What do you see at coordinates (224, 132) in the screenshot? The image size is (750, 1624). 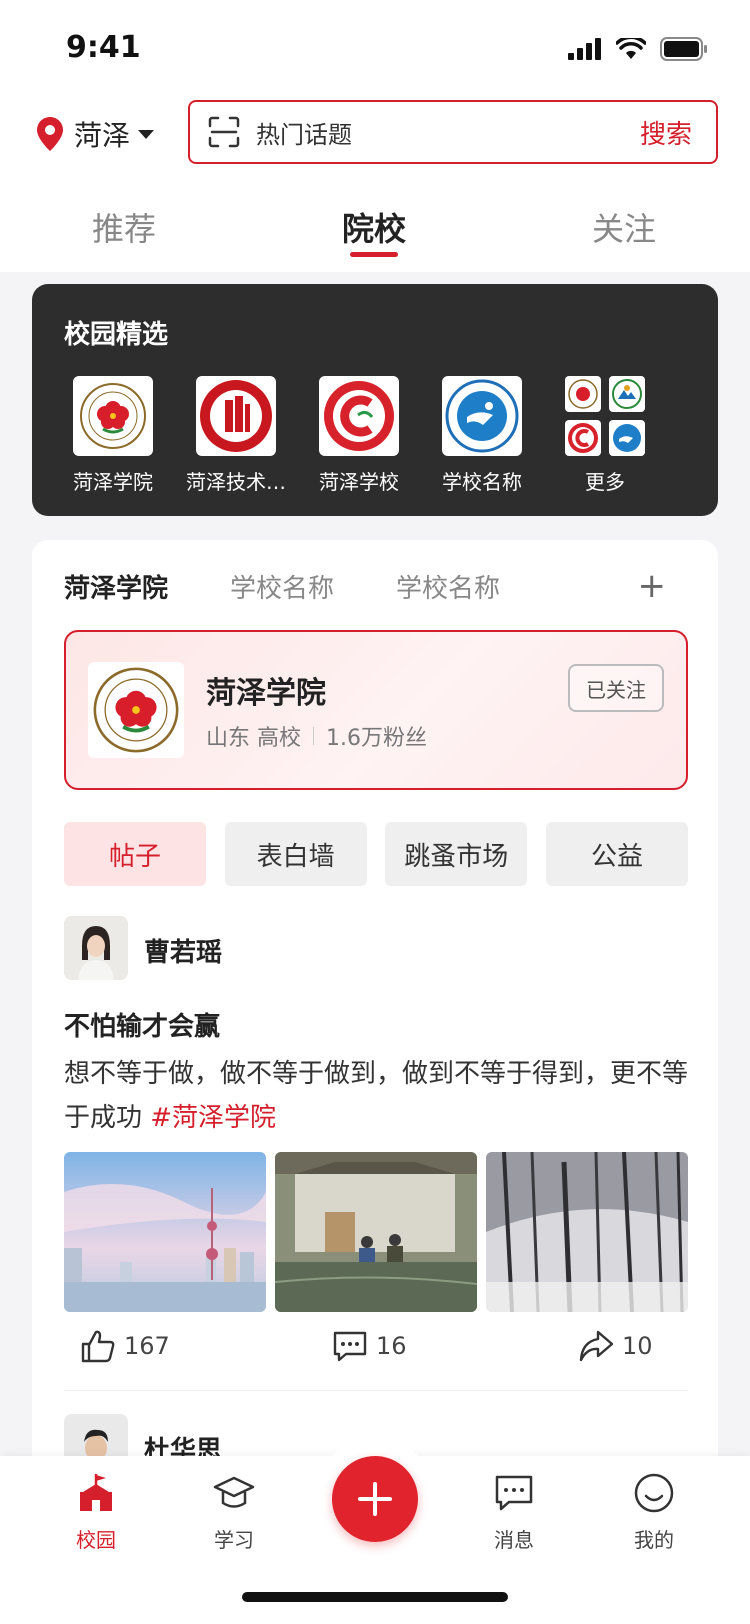 I see `scan-icon` at bounding box center [224, 132].